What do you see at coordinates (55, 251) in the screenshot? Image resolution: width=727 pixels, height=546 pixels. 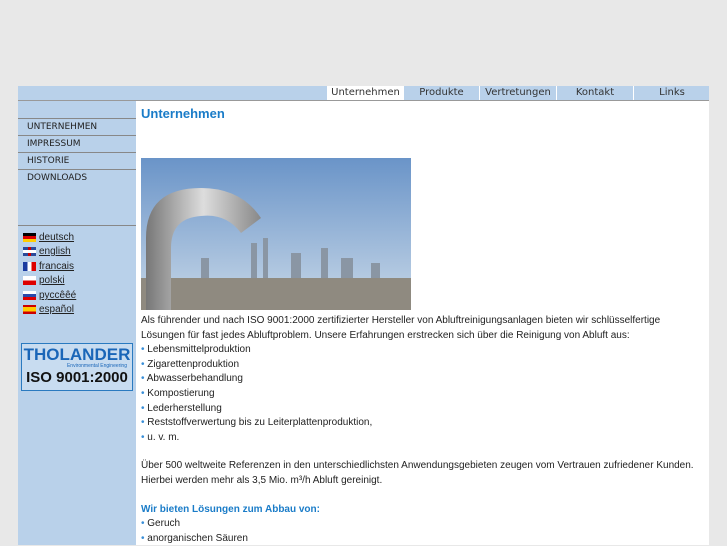 I see `lang-label: english` at bounding box center [55, 251].